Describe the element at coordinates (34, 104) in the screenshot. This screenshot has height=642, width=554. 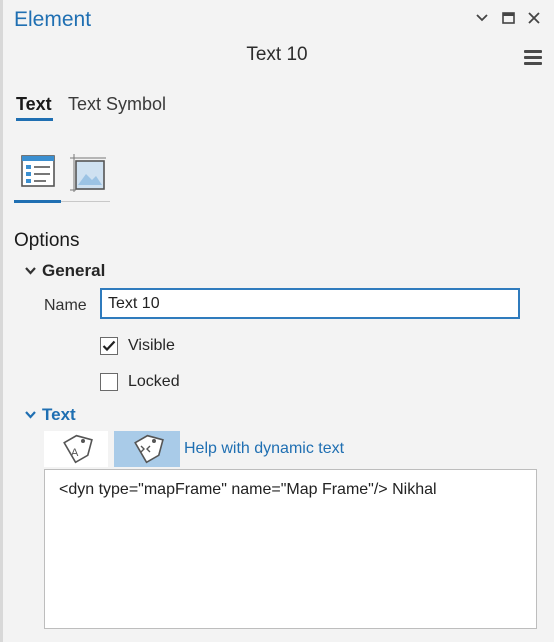
I see `tab-text: Text` at that location.